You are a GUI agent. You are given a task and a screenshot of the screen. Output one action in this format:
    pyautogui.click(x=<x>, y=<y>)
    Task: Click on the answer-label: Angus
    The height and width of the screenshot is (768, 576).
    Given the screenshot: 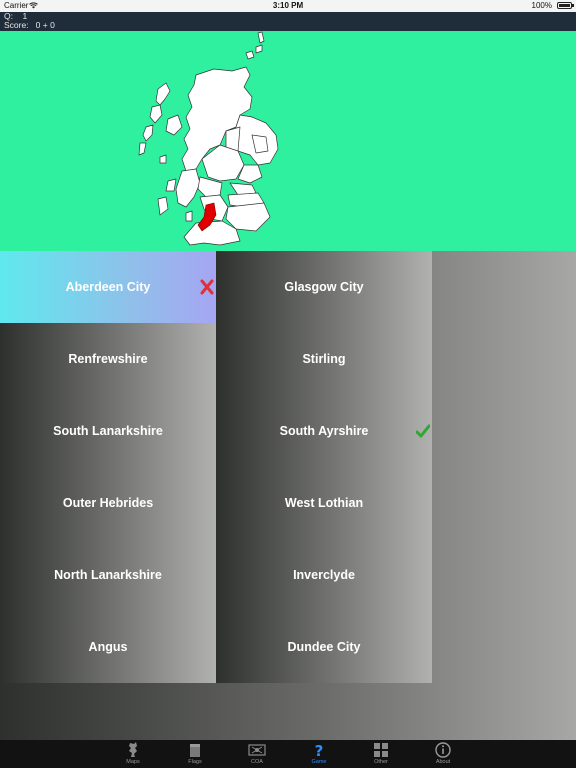 What is the action you would take?
    pyautogui.click(x=108, y=647)
    